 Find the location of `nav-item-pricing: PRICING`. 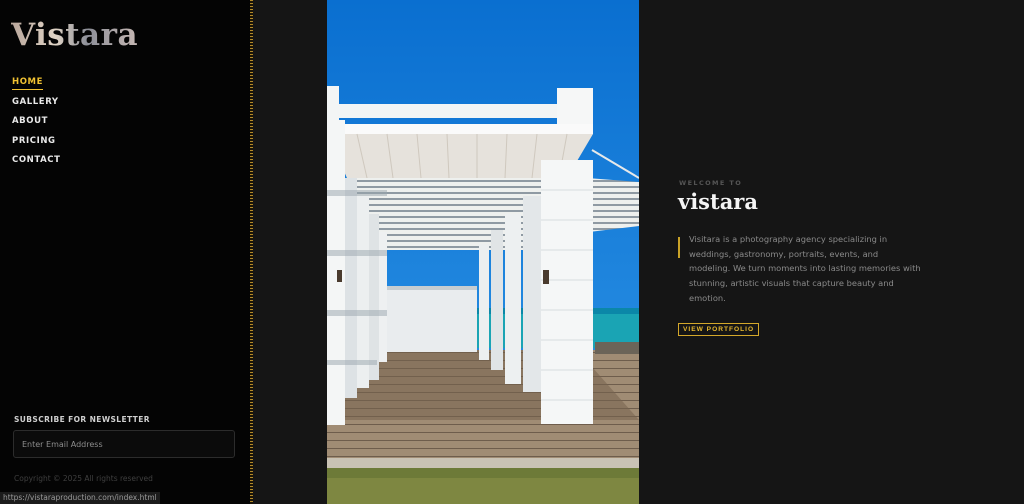

nav-item-pricing: PRICING is located at coordinates (36, 145).